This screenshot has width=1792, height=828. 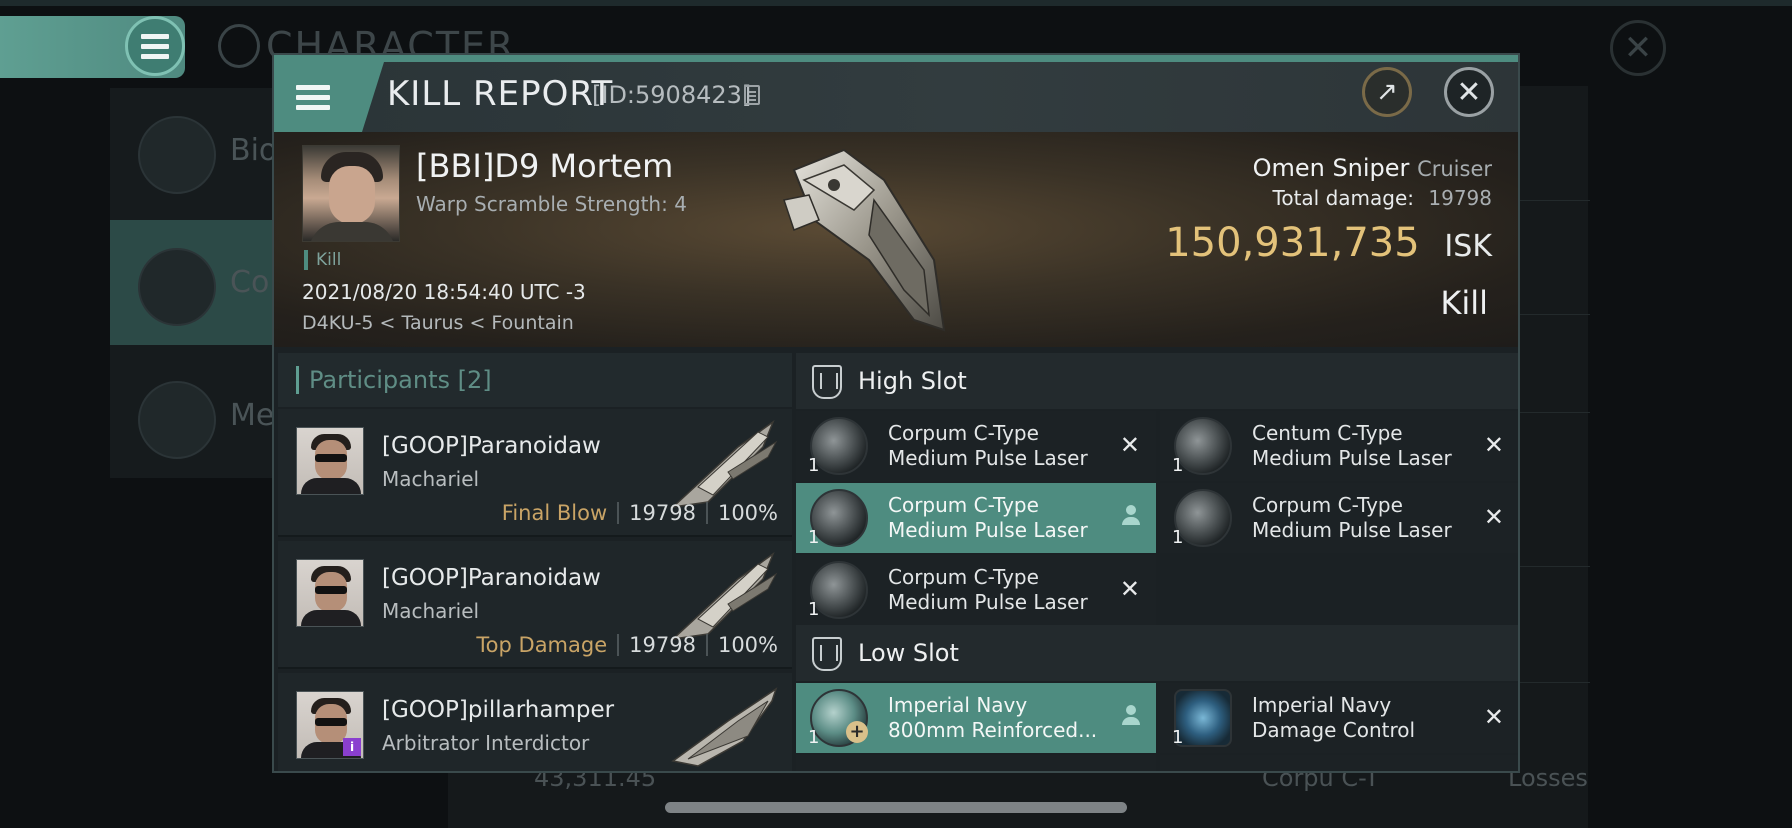 I want to click on external-link-icon: ↗, so click(x=1387, y=92).